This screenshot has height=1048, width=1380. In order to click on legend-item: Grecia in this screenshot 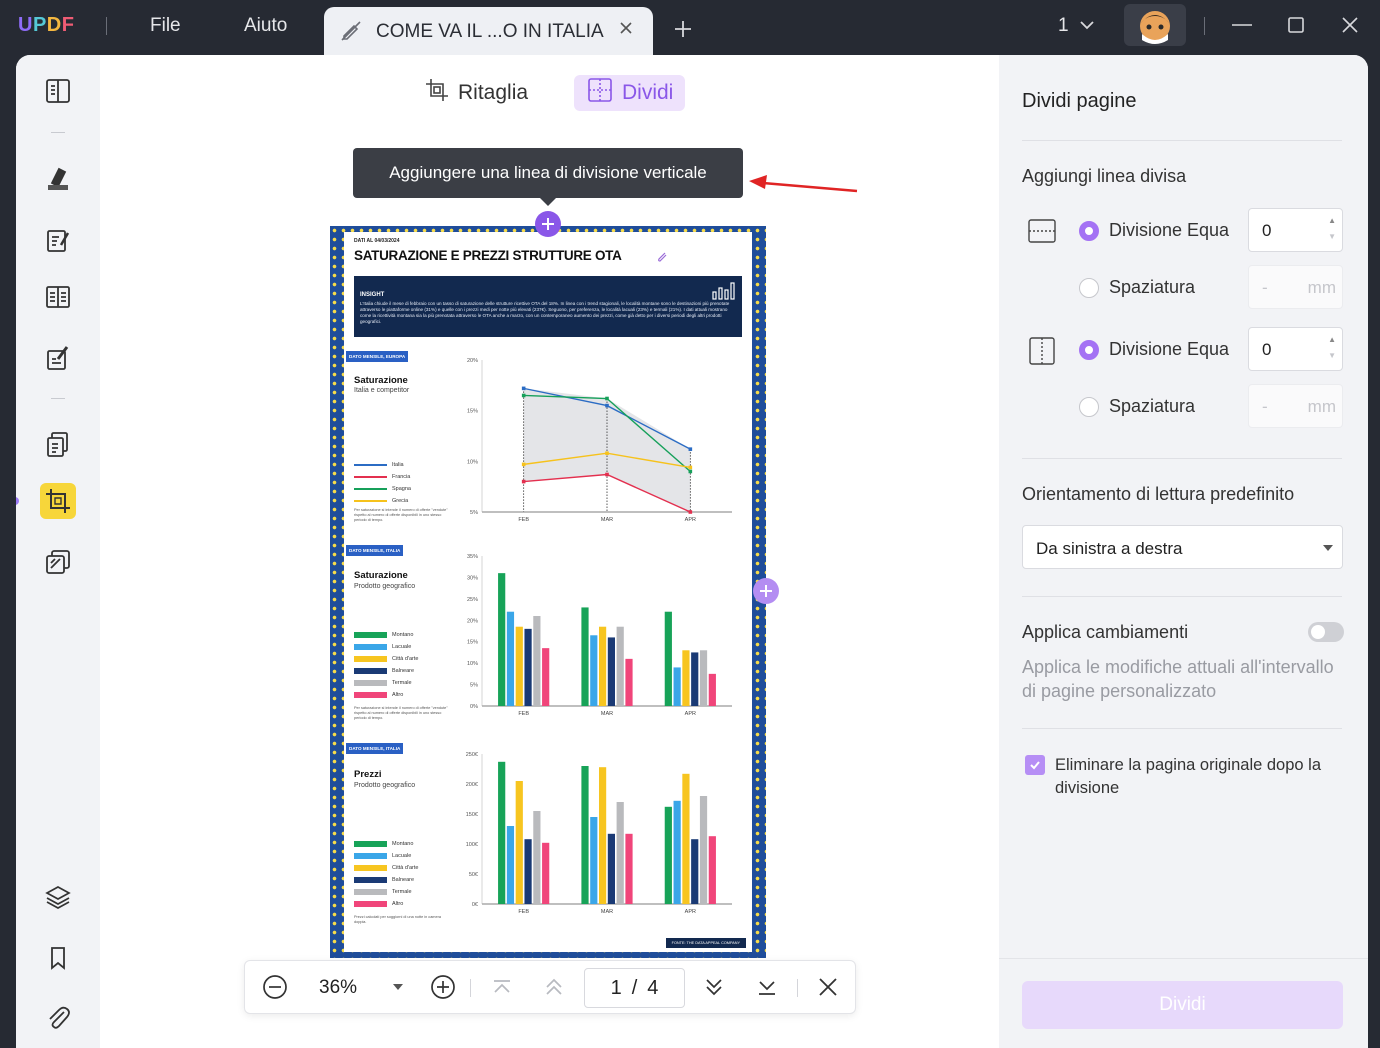, I will do `click(382, 501)`.